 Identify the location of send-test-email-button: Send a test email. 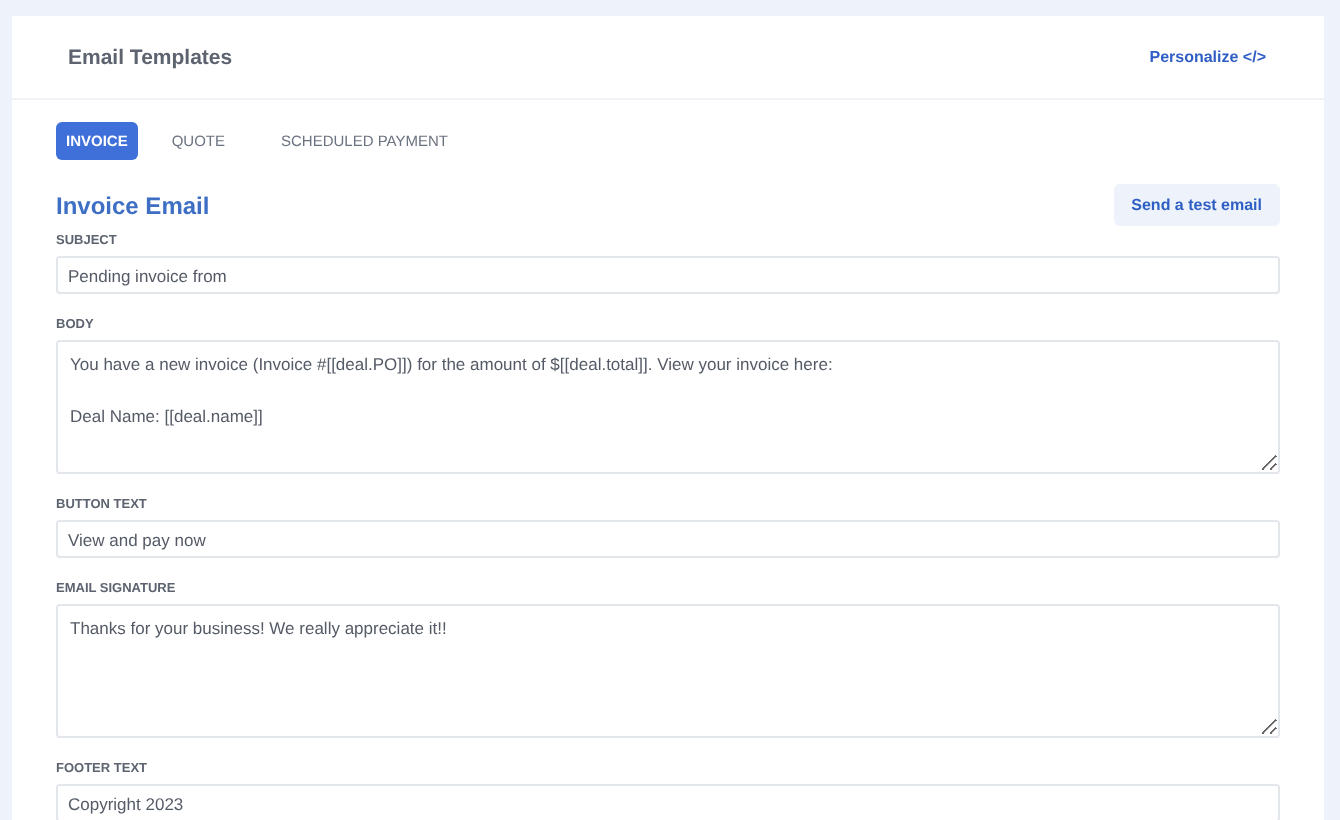
(1196, 205).